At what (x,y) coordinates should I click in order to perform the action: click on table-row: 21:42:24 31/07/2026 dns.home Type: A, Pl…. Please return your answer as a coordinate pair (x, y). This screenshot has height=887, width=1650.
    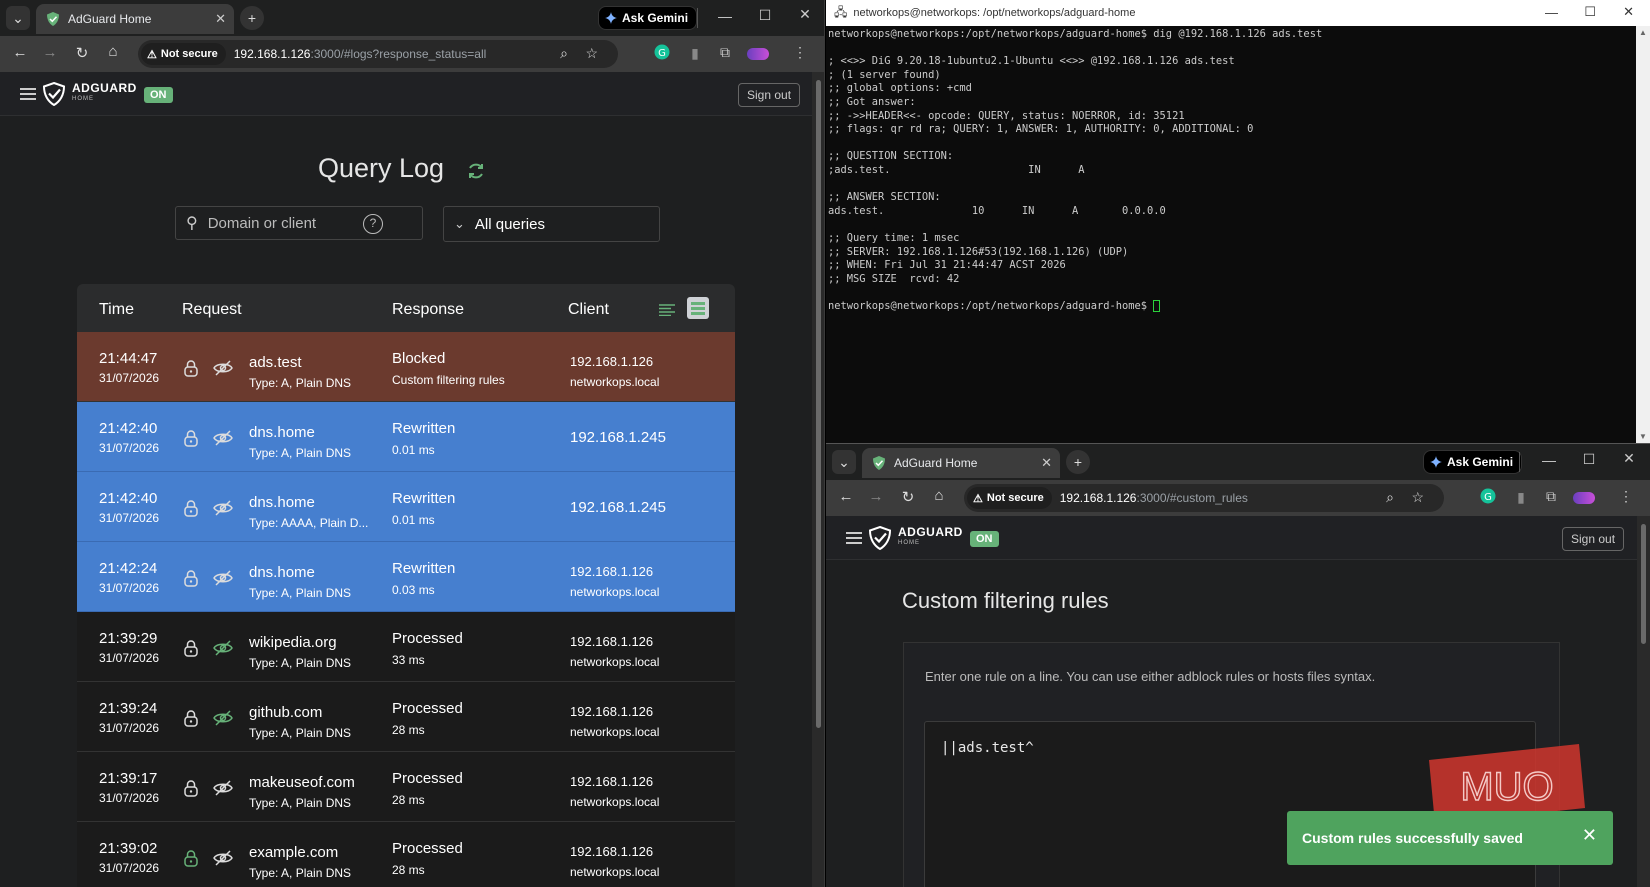
    Looking at the image, I should click on (406, 577).